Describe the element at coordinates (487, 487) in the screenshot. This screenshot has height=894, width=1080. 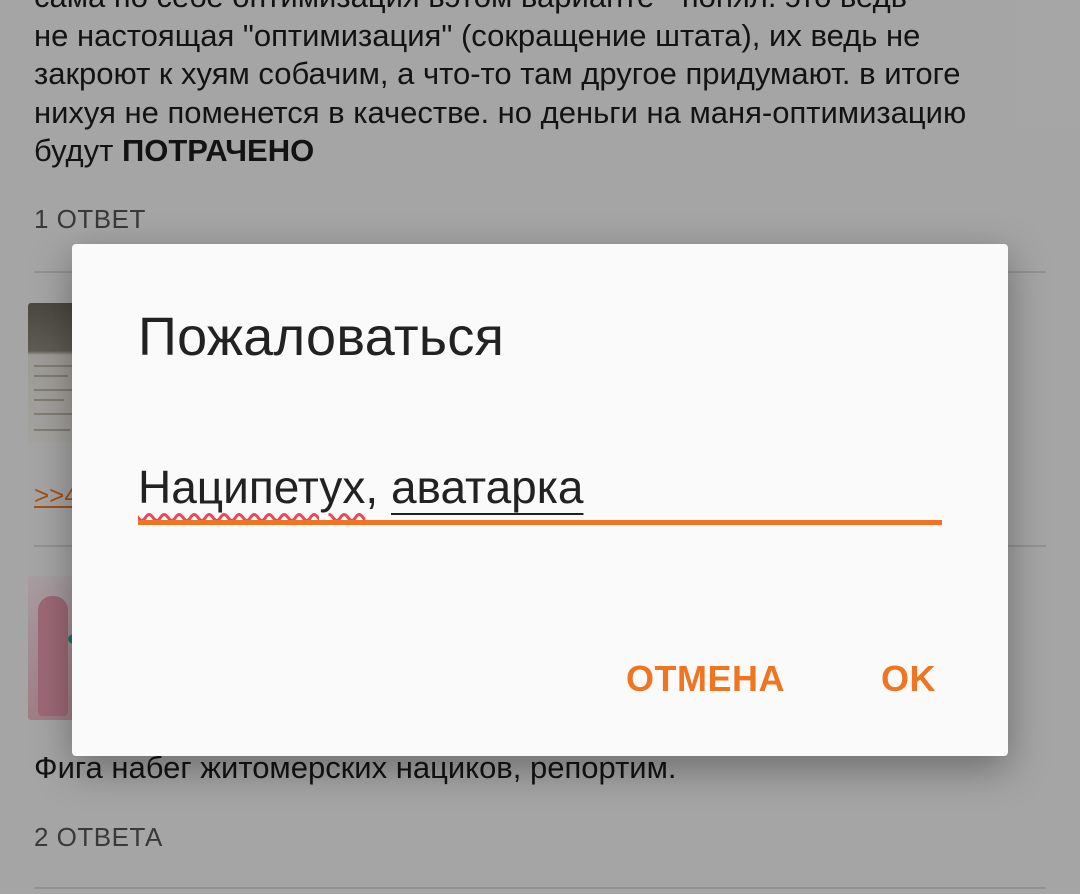
I see `input-word-composing: аватарка` at that location.